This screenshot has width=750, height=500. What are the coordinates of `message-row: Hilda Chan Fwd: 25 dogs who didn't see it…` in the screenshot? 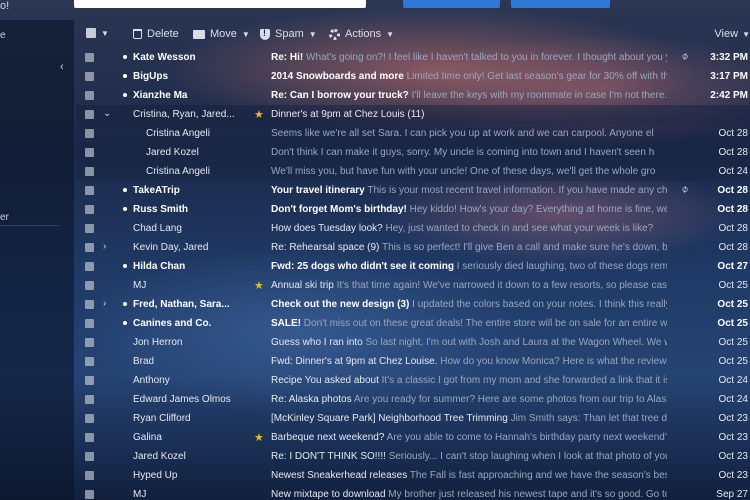 It's located at (413, 266).